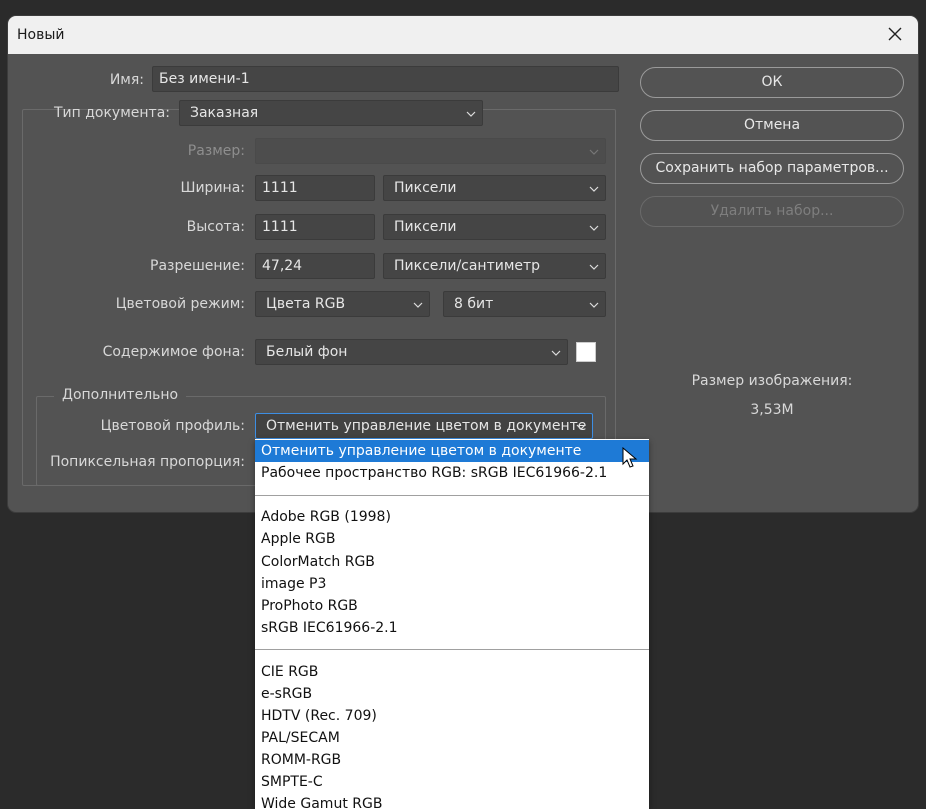 This screenshot has height=809, width=926. What do you see at coordinates (385, 79) in the screenshot?
I see `name-input: Без имени-1` at bounding box center [385, 79].